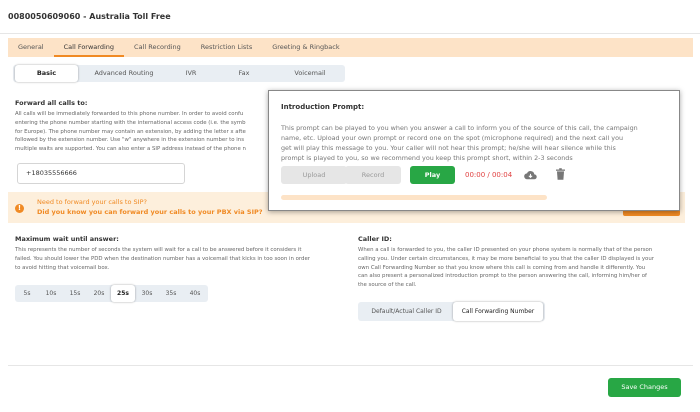 The width and height of the screenshot is (700, 412). I want to click on record-button: Record, so click(373, 175).